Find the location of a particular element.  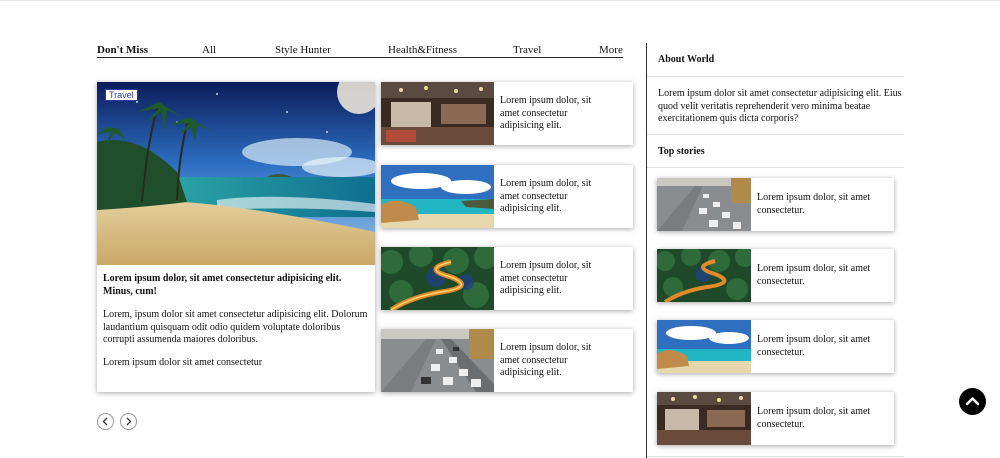

about-title: About World is located at coordinates (686, 59).